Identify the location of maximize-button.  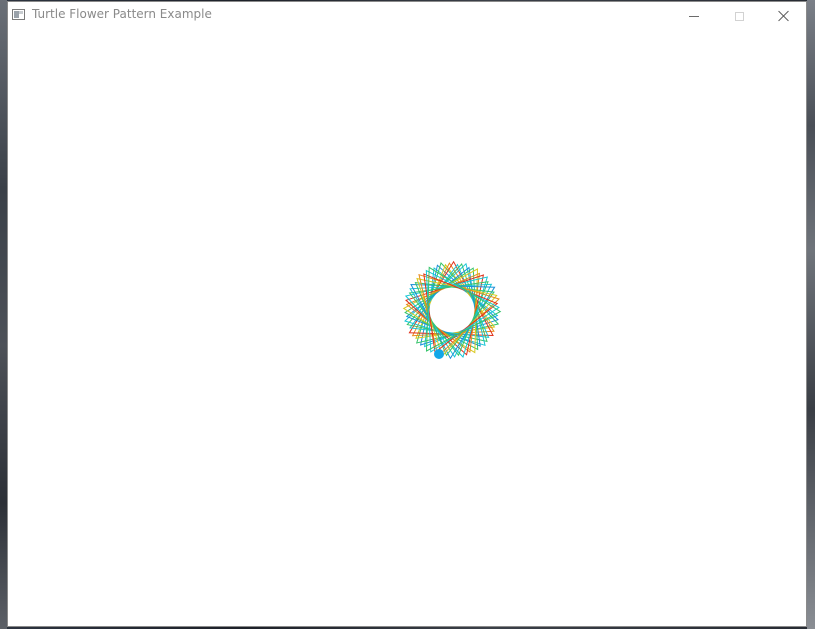
(739, 16).